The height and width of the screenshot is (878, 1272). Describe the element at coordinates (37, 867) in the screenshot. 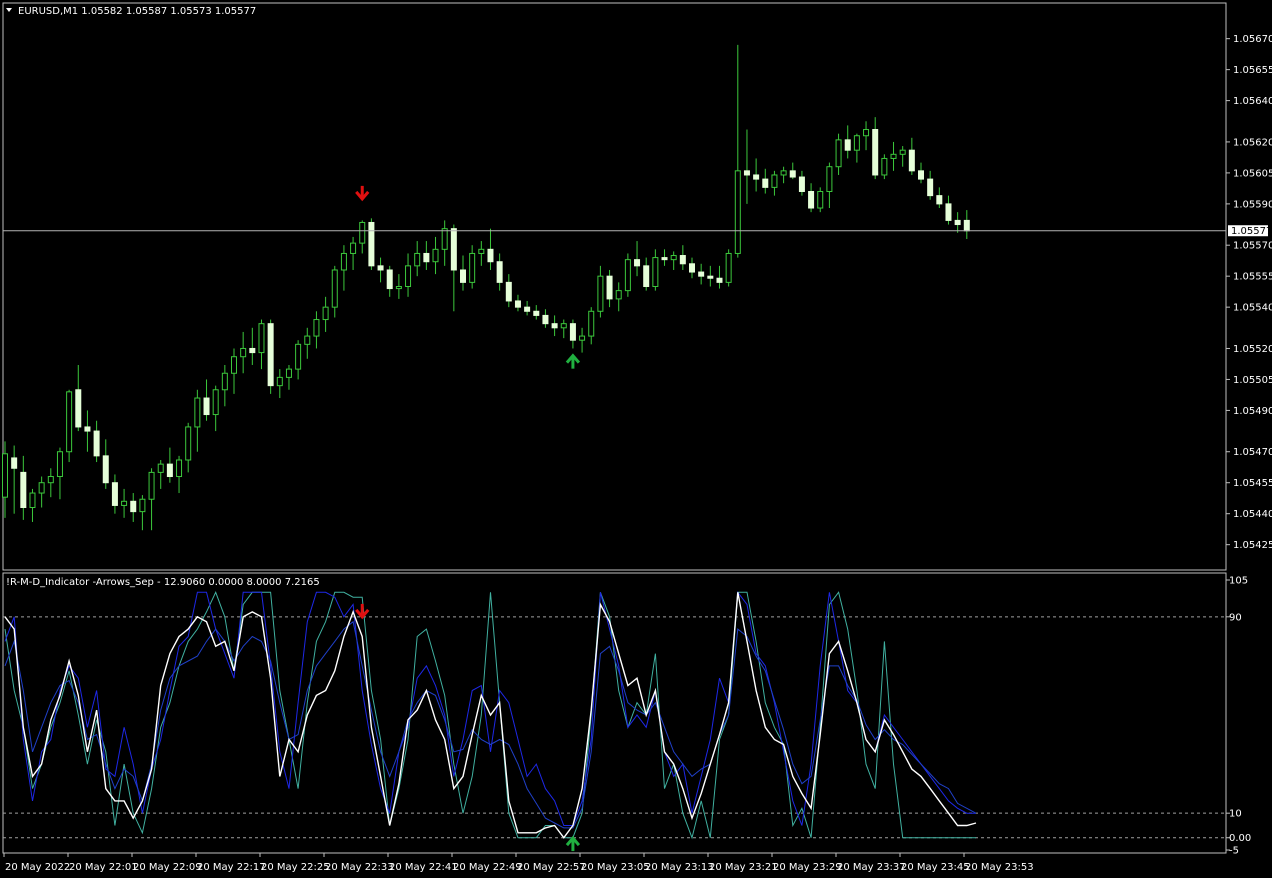

I see `time-tick-label: 20 May 2022` at that location.